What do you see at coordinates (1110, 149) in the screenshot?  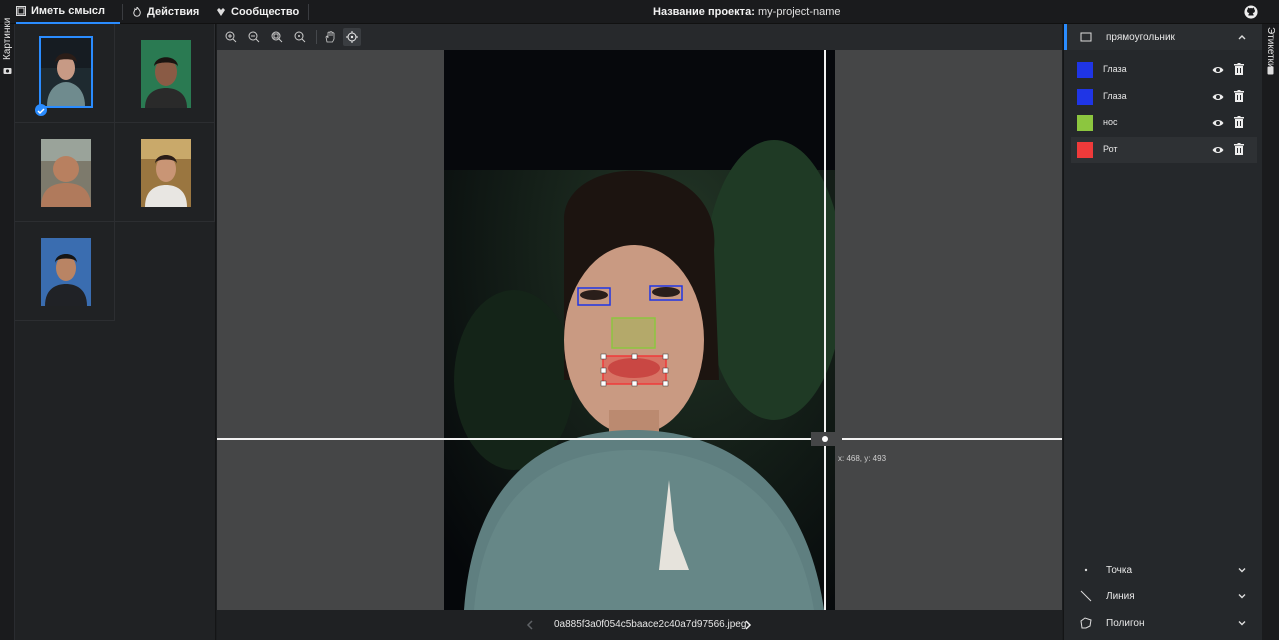 I see `label-name: Рот` at bounding box center [1110, 149].